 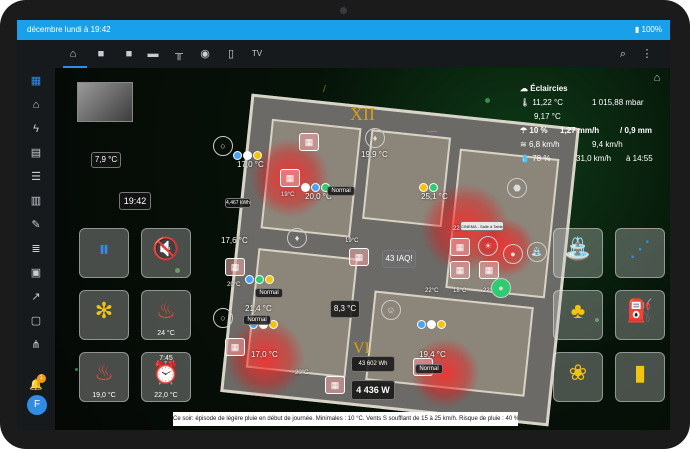 I want to click on sidebar-home-icon: ⌂, so click(x=36, y=105).